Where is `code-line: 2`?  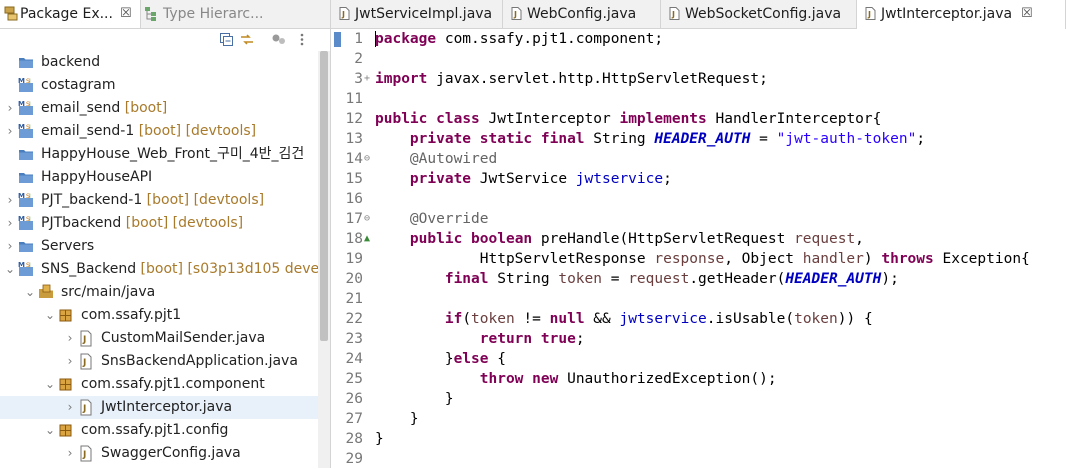
code-line: 2 is located at coordinates (698, 59).